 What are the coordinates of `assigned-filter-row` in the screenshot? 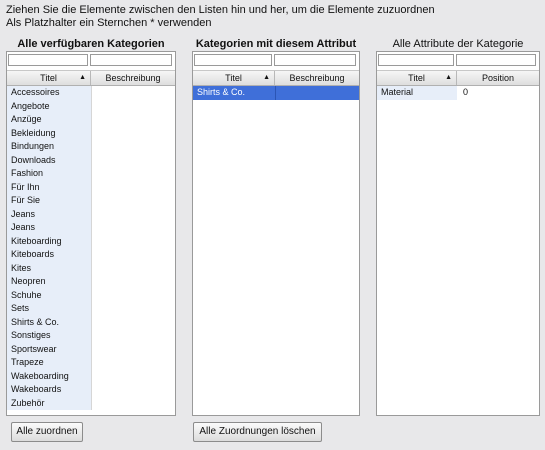 It's located at (276, 61).